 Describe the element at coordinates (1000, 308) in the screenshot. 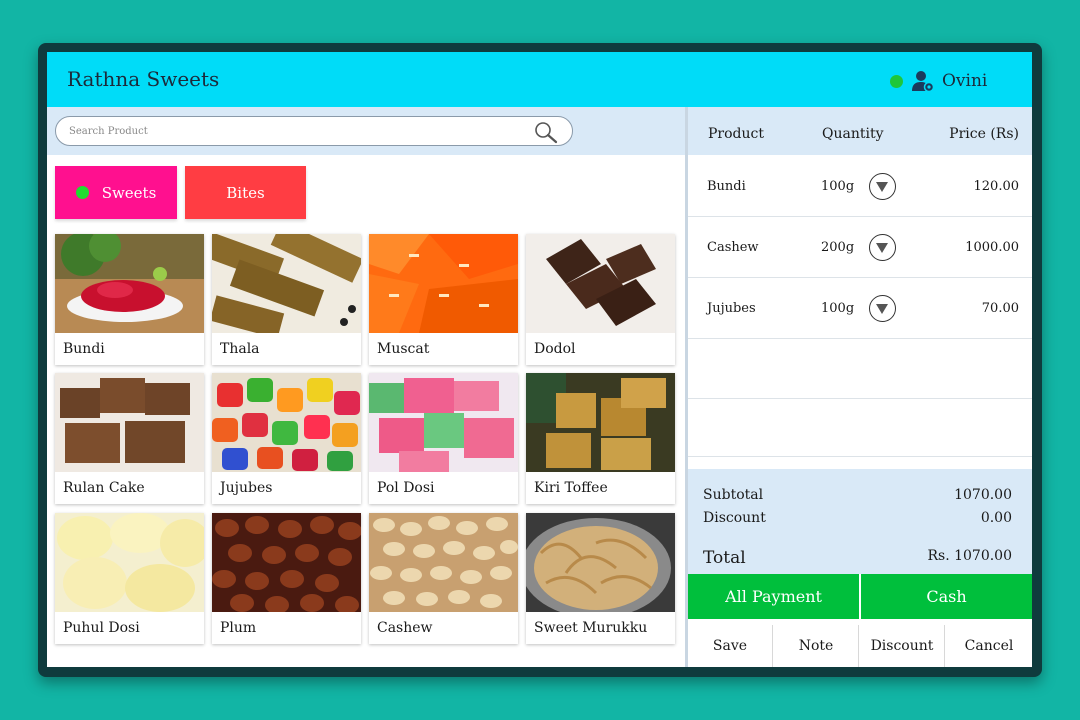

I see `order-price: 70.00` at that location.